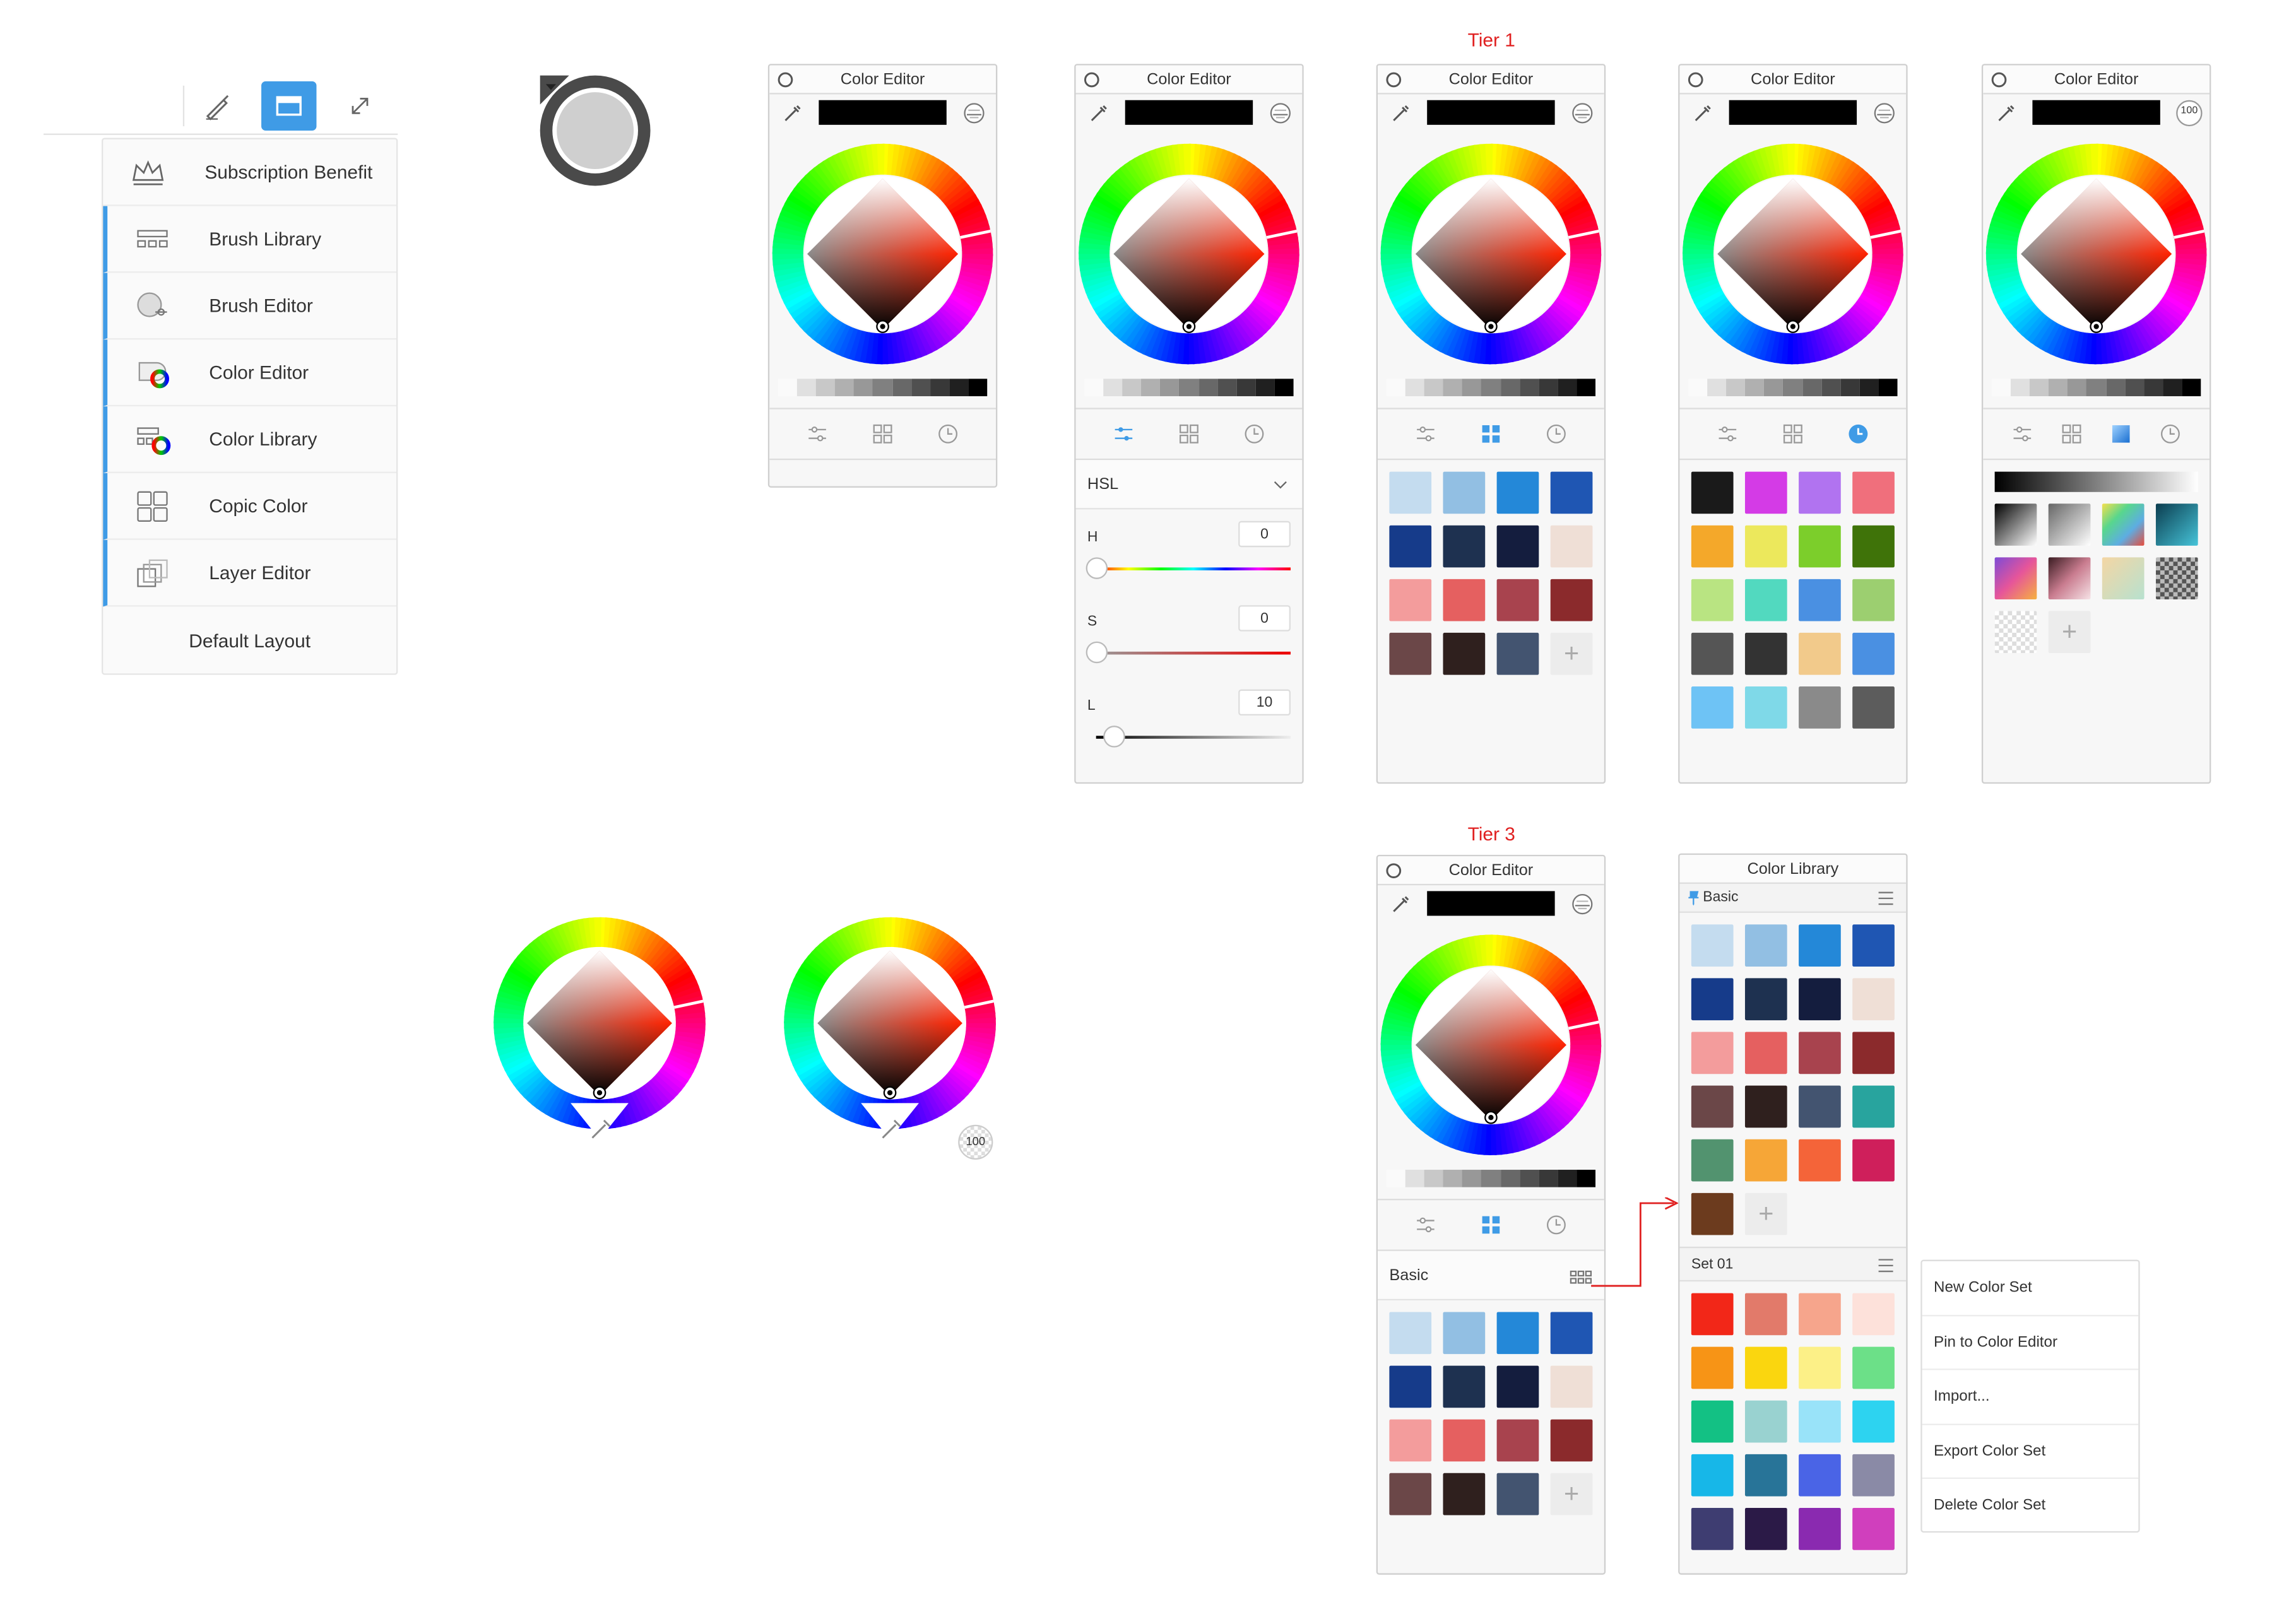  What do you see at coordinates (1097, 652) in the screenshot?
I see `saturation-knob` at bounding box center [1097, 652].